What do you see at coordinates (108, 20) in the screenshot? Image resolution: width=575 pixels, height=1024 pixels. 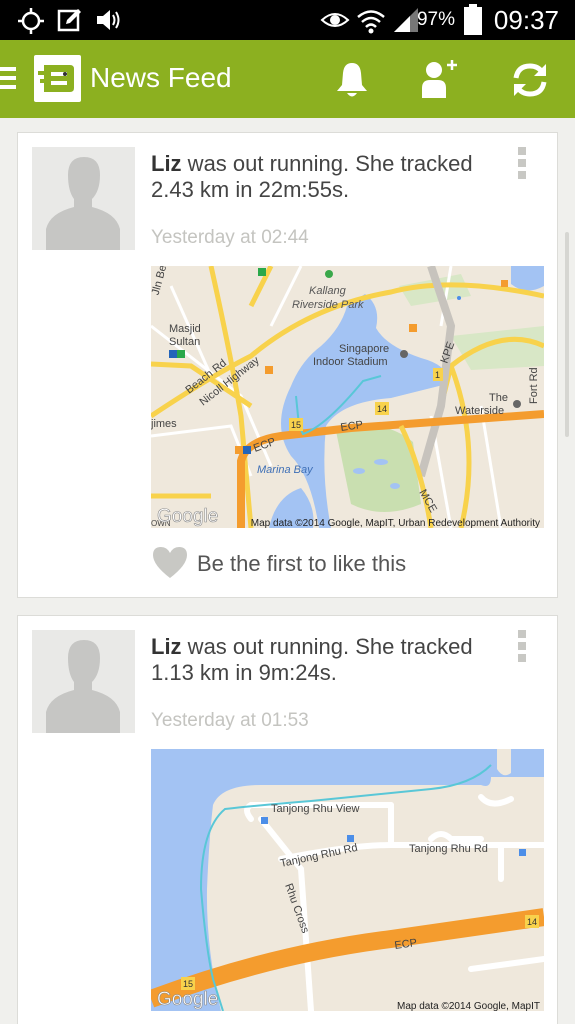 I see `volume-icon` at bounding box center [108, 20].